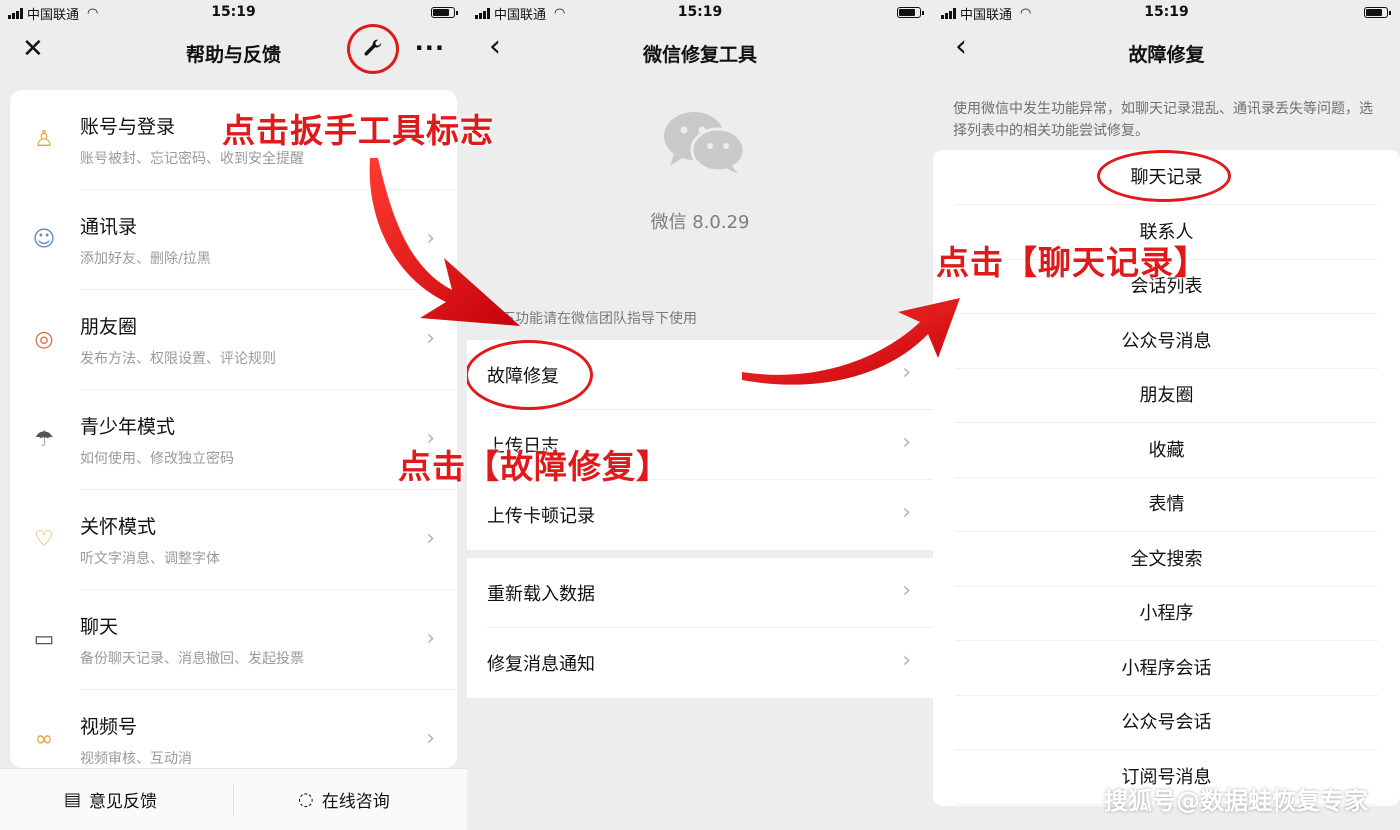 The image size is (1400, 830). What do you see at coordinates (534, 466) in the screenshot?
I see `step2-annotation: 点击【故障修复】` at bounding box center [534, 466].